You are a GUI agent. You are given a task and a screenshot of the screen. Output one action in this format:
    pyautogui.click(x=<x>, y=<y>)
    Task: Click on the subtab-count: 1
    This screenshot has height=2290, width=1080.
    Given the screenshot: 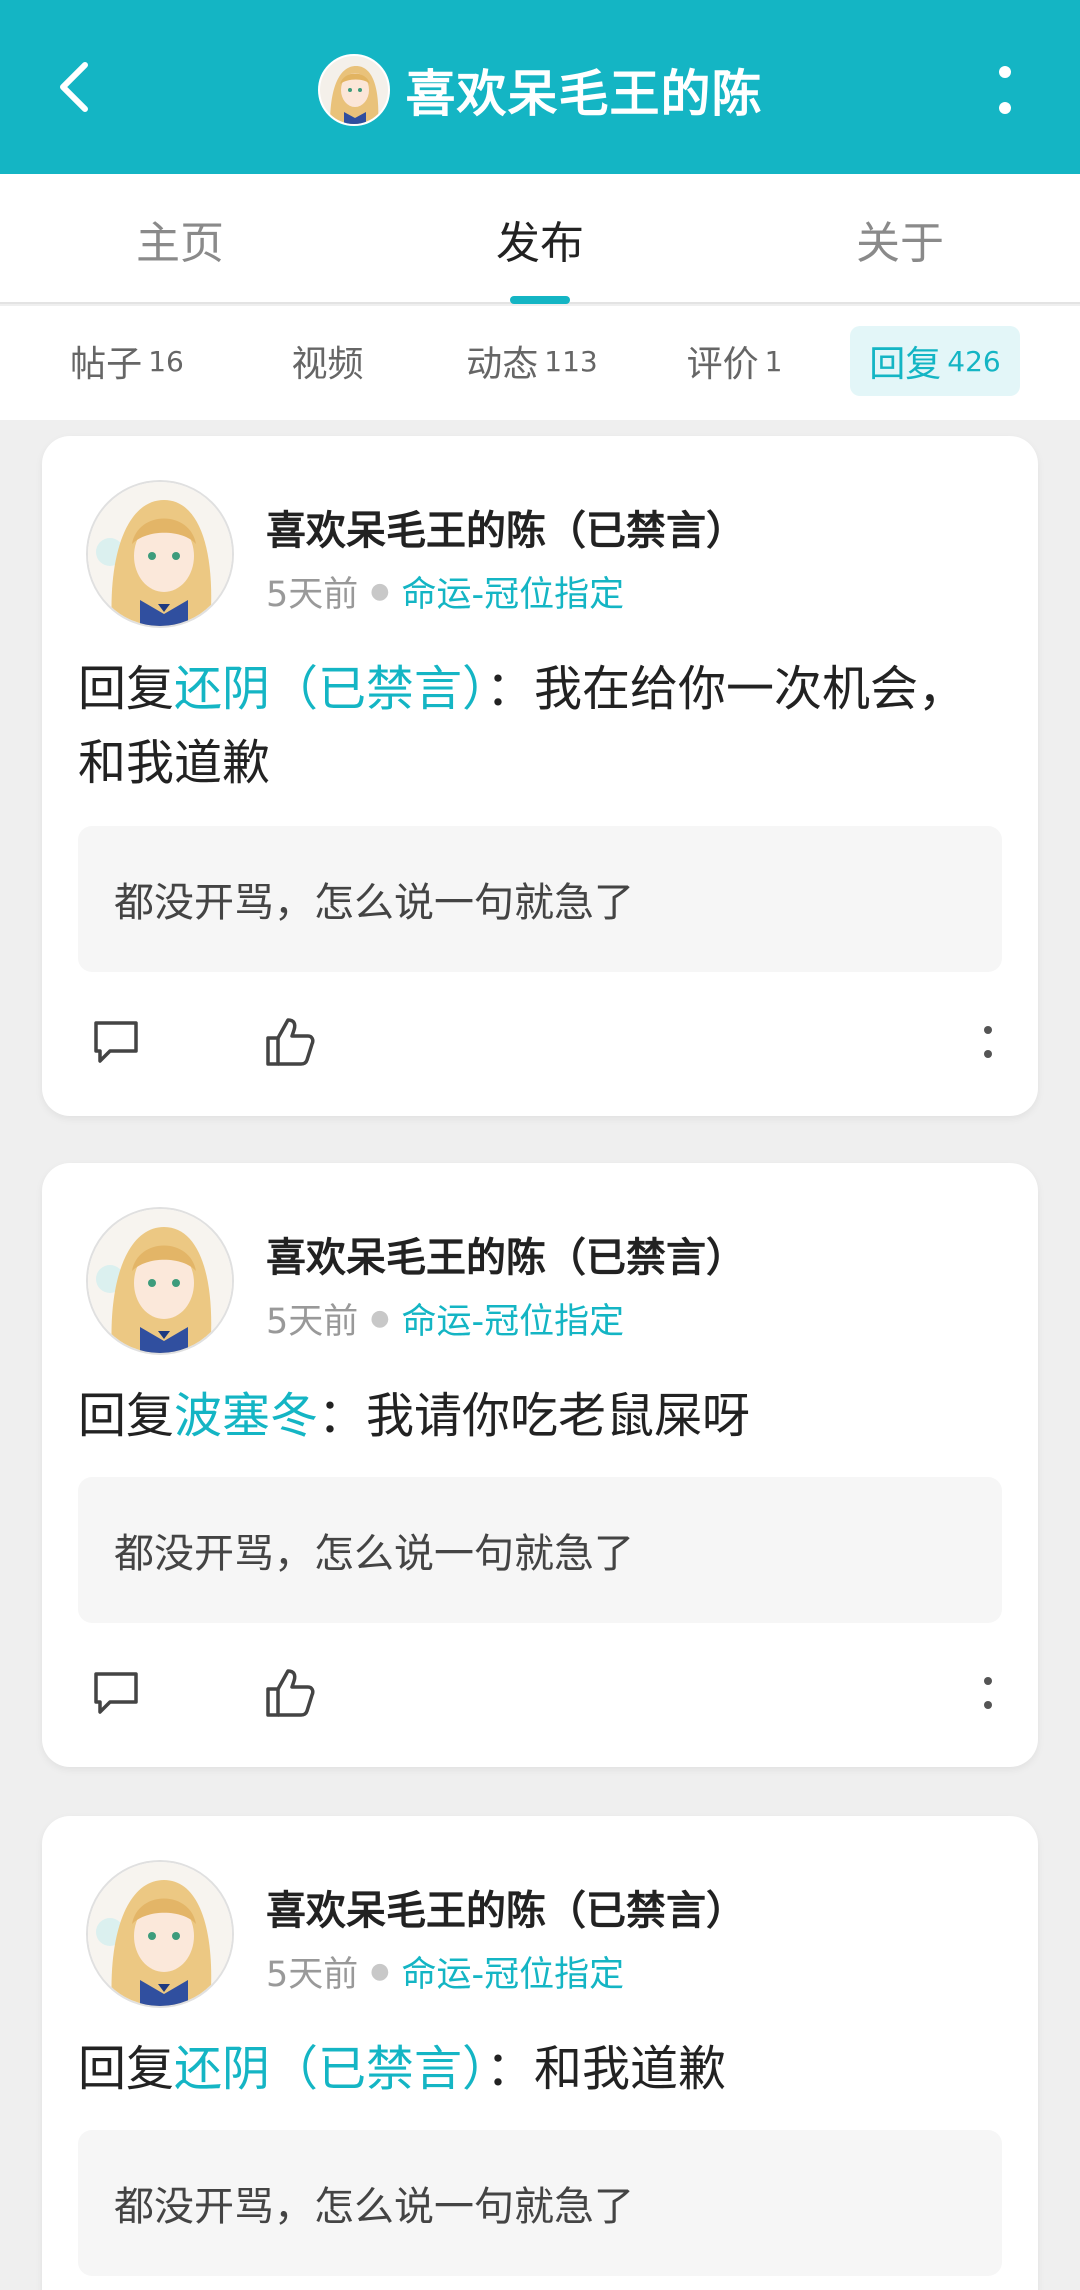 What is the action you would take?
    pyautogui.click(x=773, y=361)
    